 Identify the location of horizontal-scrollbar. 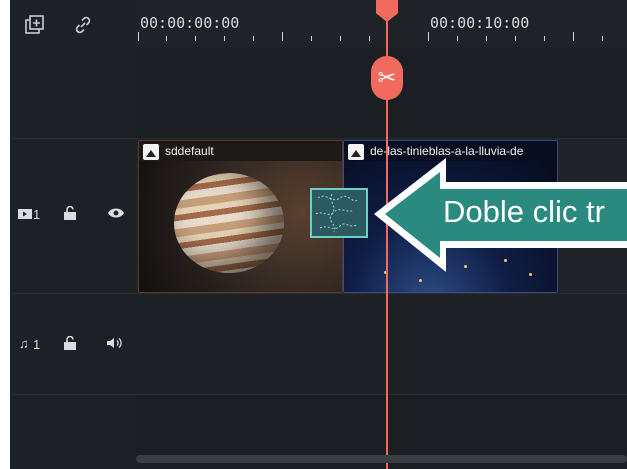
(381, 459).